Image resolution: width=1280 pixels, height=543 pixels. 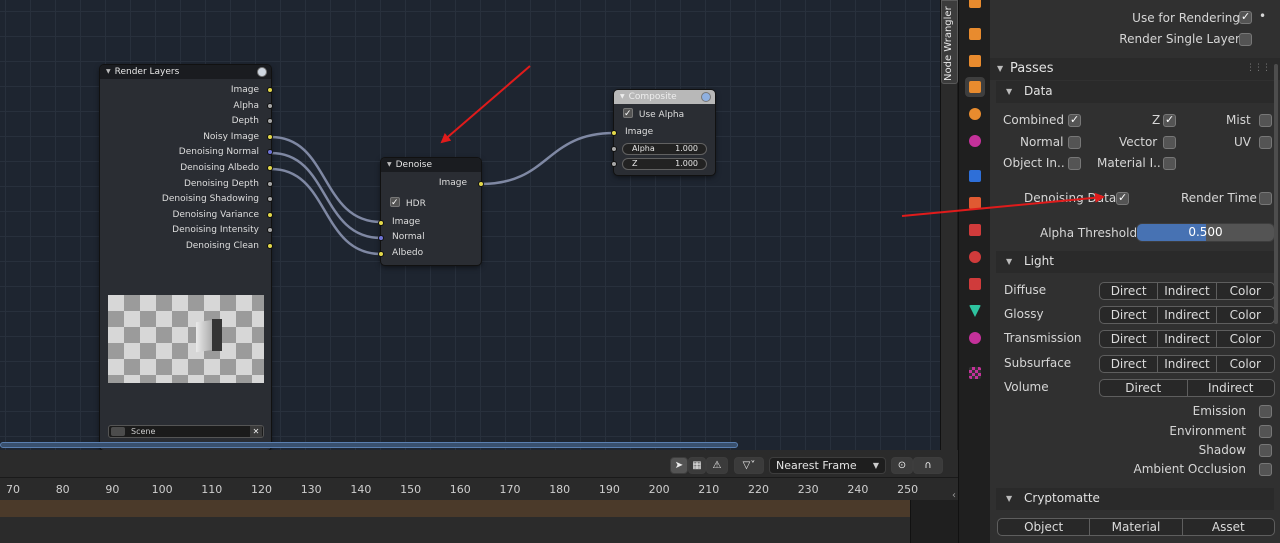 I want to click on object-tab-icon, so click(x=975, y=176).